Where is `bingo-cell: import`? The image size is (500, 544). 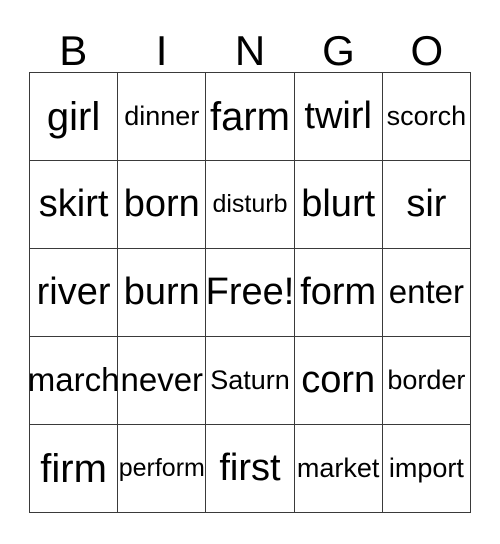 bingo-cell: import is located at coordinates (426, 469).